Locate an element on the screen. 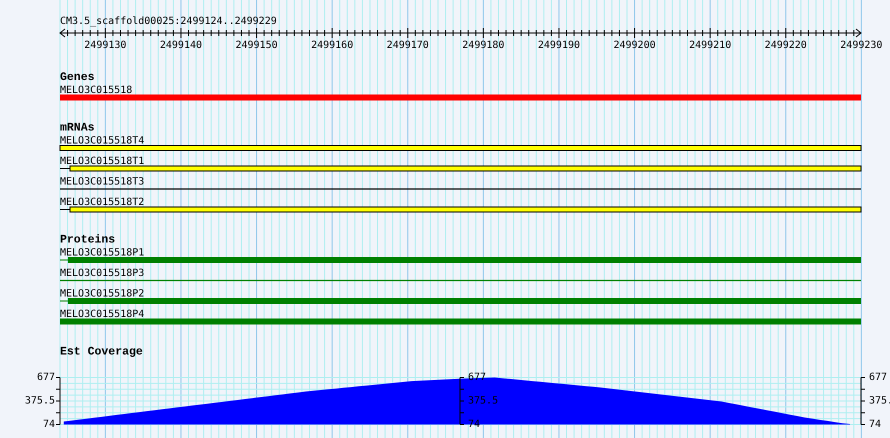 The image size is (890, 438). feature-label: MELO3C015518P4 is located at coordinates (102, 314).